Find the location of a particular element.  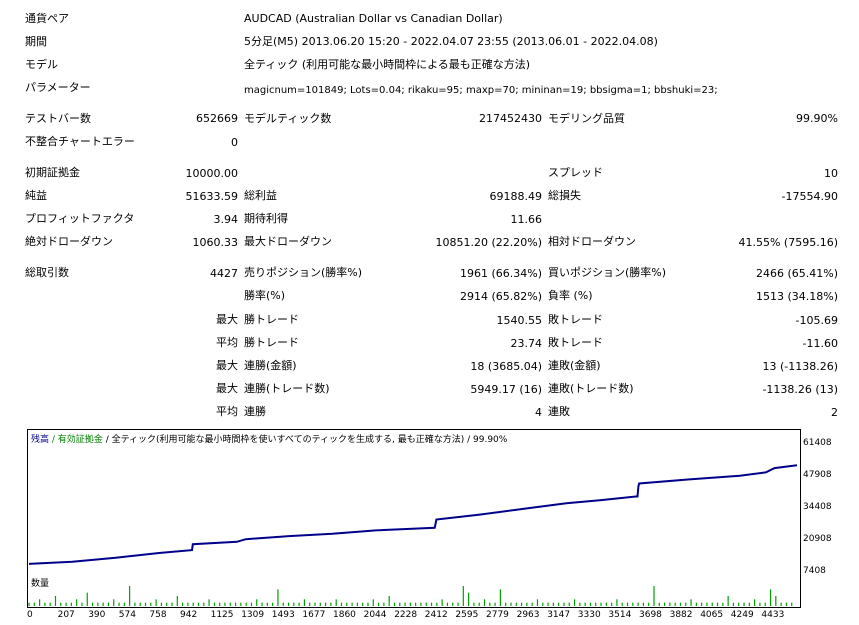

x-tick-label: 3514 is located at coordinates (620, 615).